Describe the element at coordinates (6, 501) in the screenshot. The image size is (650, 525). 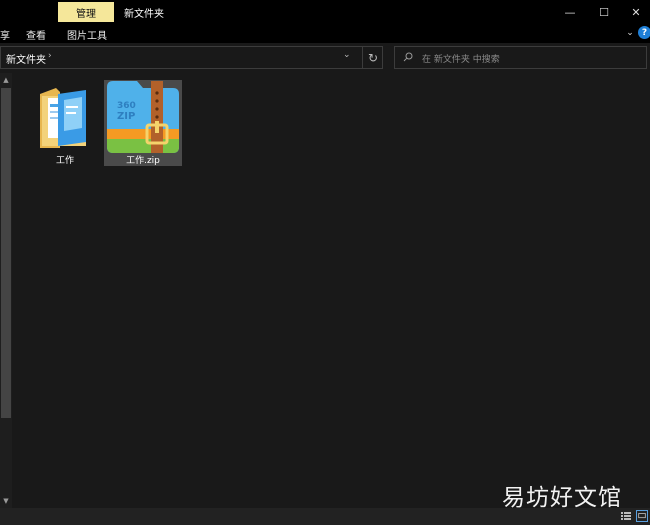
I see `scroll-down-icon: ▼` at that location.